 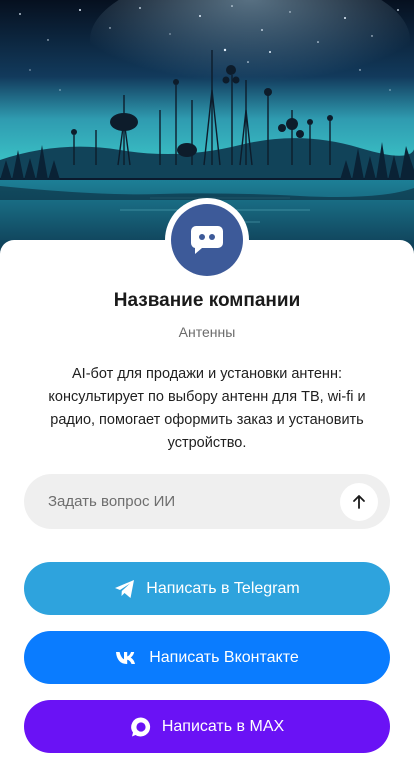 What do you see at coordinates (223, 726) in the screenshot?
I see `max-button-label: Написать в MAX` at bounding box center [223, 726].